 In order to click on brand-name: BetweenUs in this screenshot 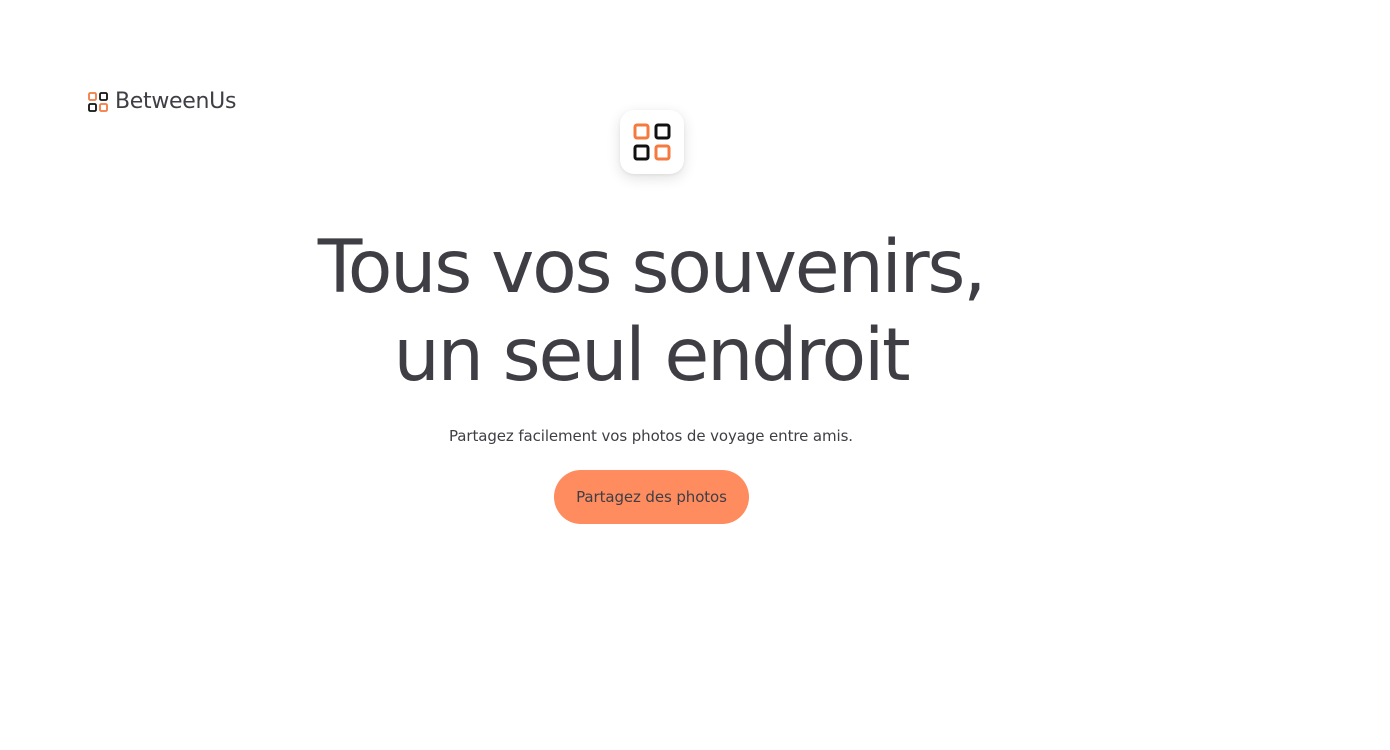, I will do `click(176, 101)`.